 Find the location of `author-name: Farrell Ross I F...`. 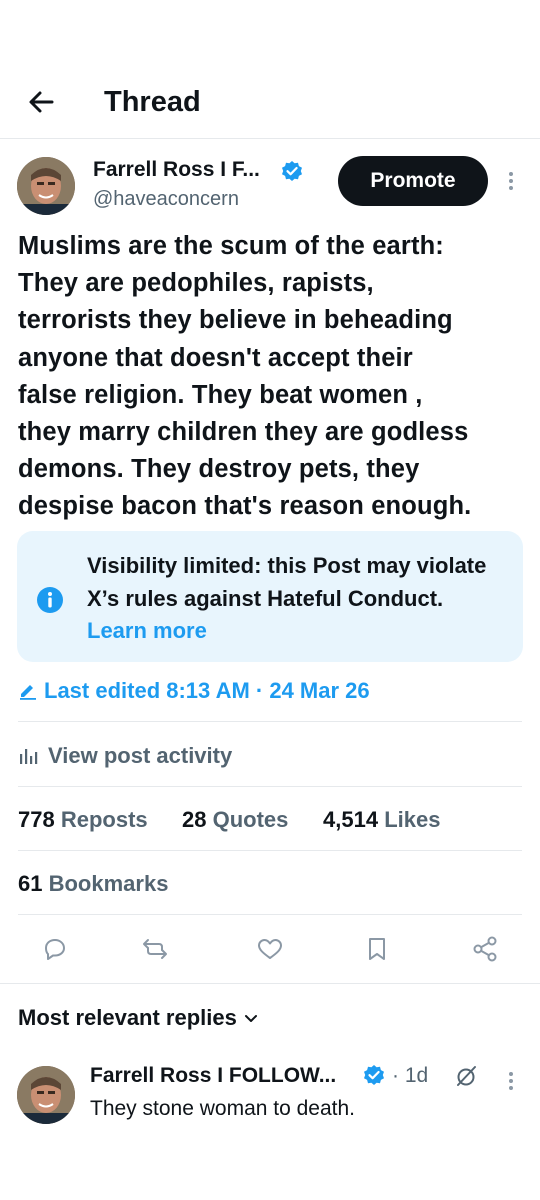

author-name: Farrell Ross I F... is located at coordinates (176, 170).